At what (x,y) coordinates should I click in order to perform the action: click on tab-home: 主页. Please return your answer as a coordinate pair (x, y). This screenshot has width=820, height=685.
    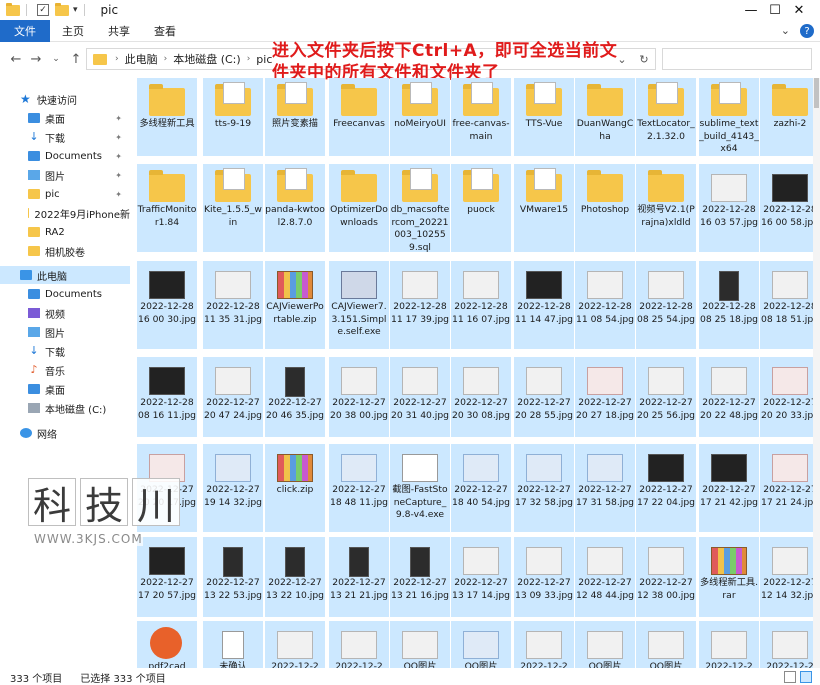
    Looking at the image, I should click on (73, 31).